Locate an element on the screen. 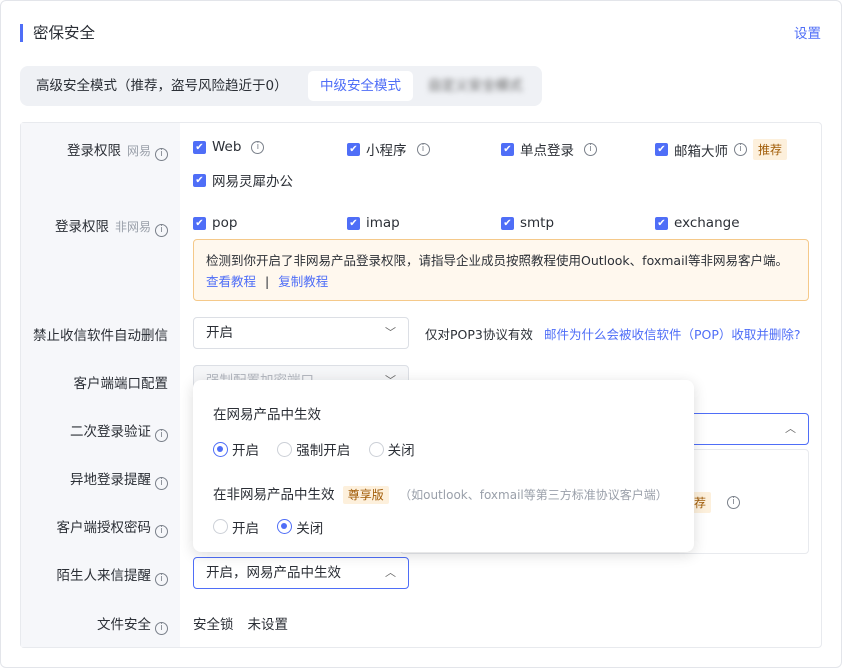  cb-label: exchange is located at coordinates (707, 223).